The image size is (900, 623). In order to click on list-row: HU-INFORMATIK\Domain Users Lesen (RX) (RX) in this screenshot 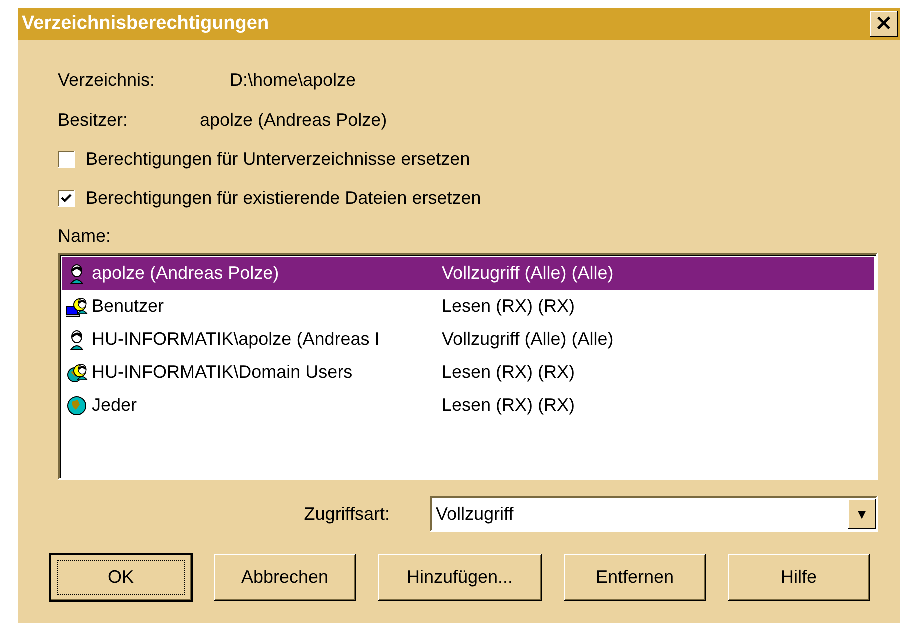, I will do `click(468, 372)`.